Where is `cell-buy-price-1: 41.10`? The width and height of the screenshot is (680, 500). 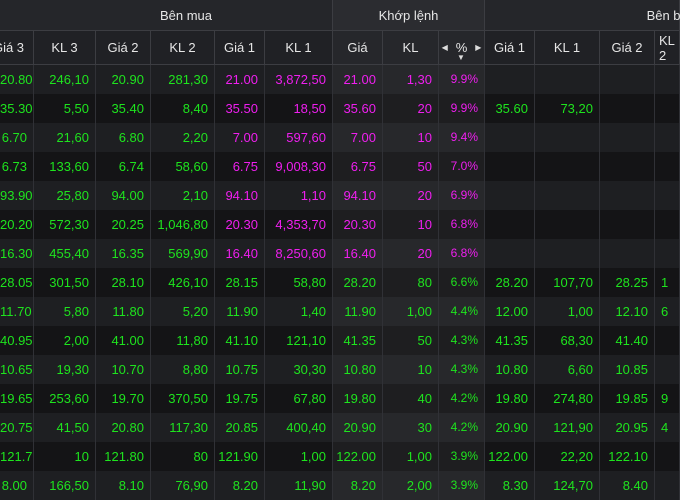 cell-buy-price-1: 41.10 is located at coordinates (240, 340).